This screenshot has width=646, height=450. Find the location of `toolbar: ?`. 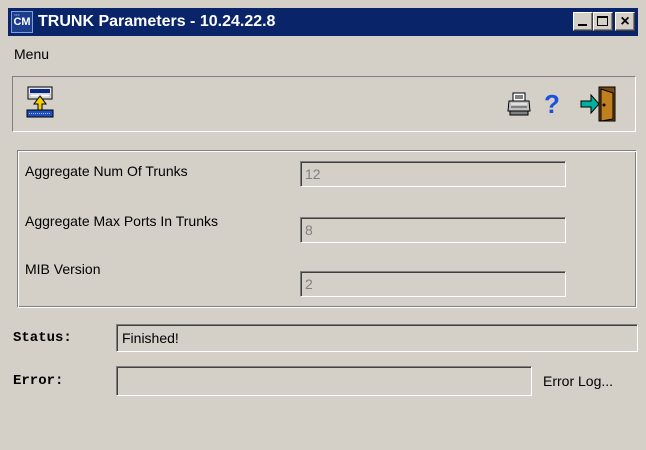

toolbar: ? is located at coordinates (324, 104).